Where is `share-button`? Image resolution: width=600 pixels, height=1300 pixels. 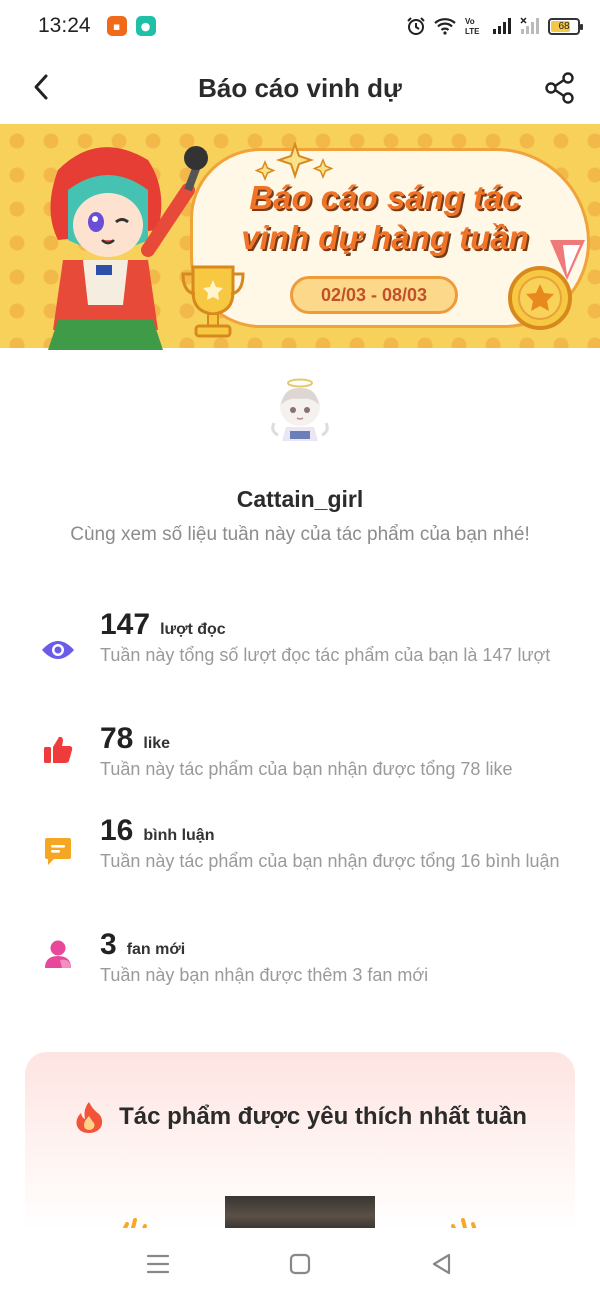 share-button is located at coordinates (560, 88).